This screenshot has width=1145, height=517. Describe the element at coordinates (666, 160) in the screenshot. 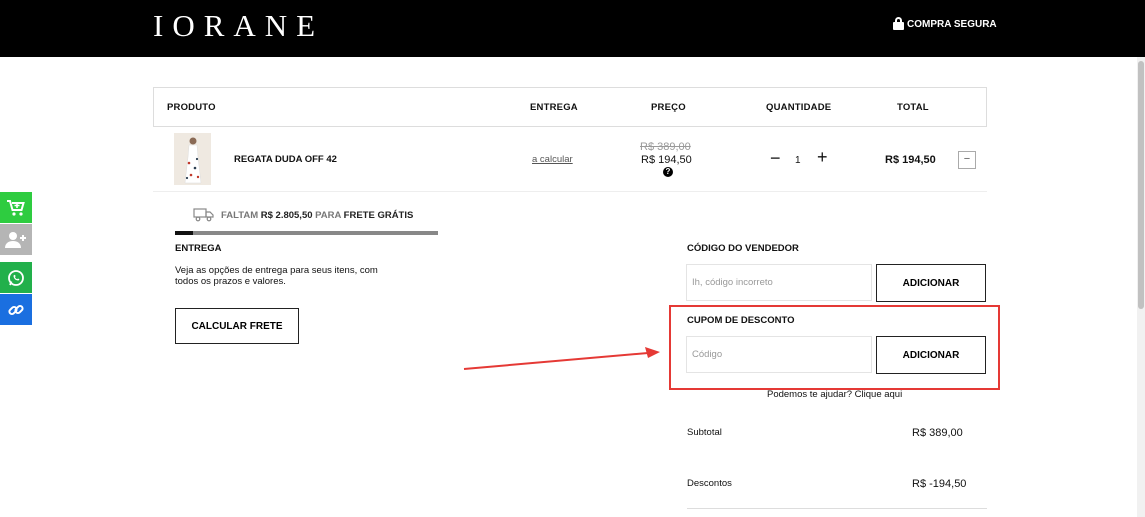

I see `sale-price: R$ 194,50` at that location.